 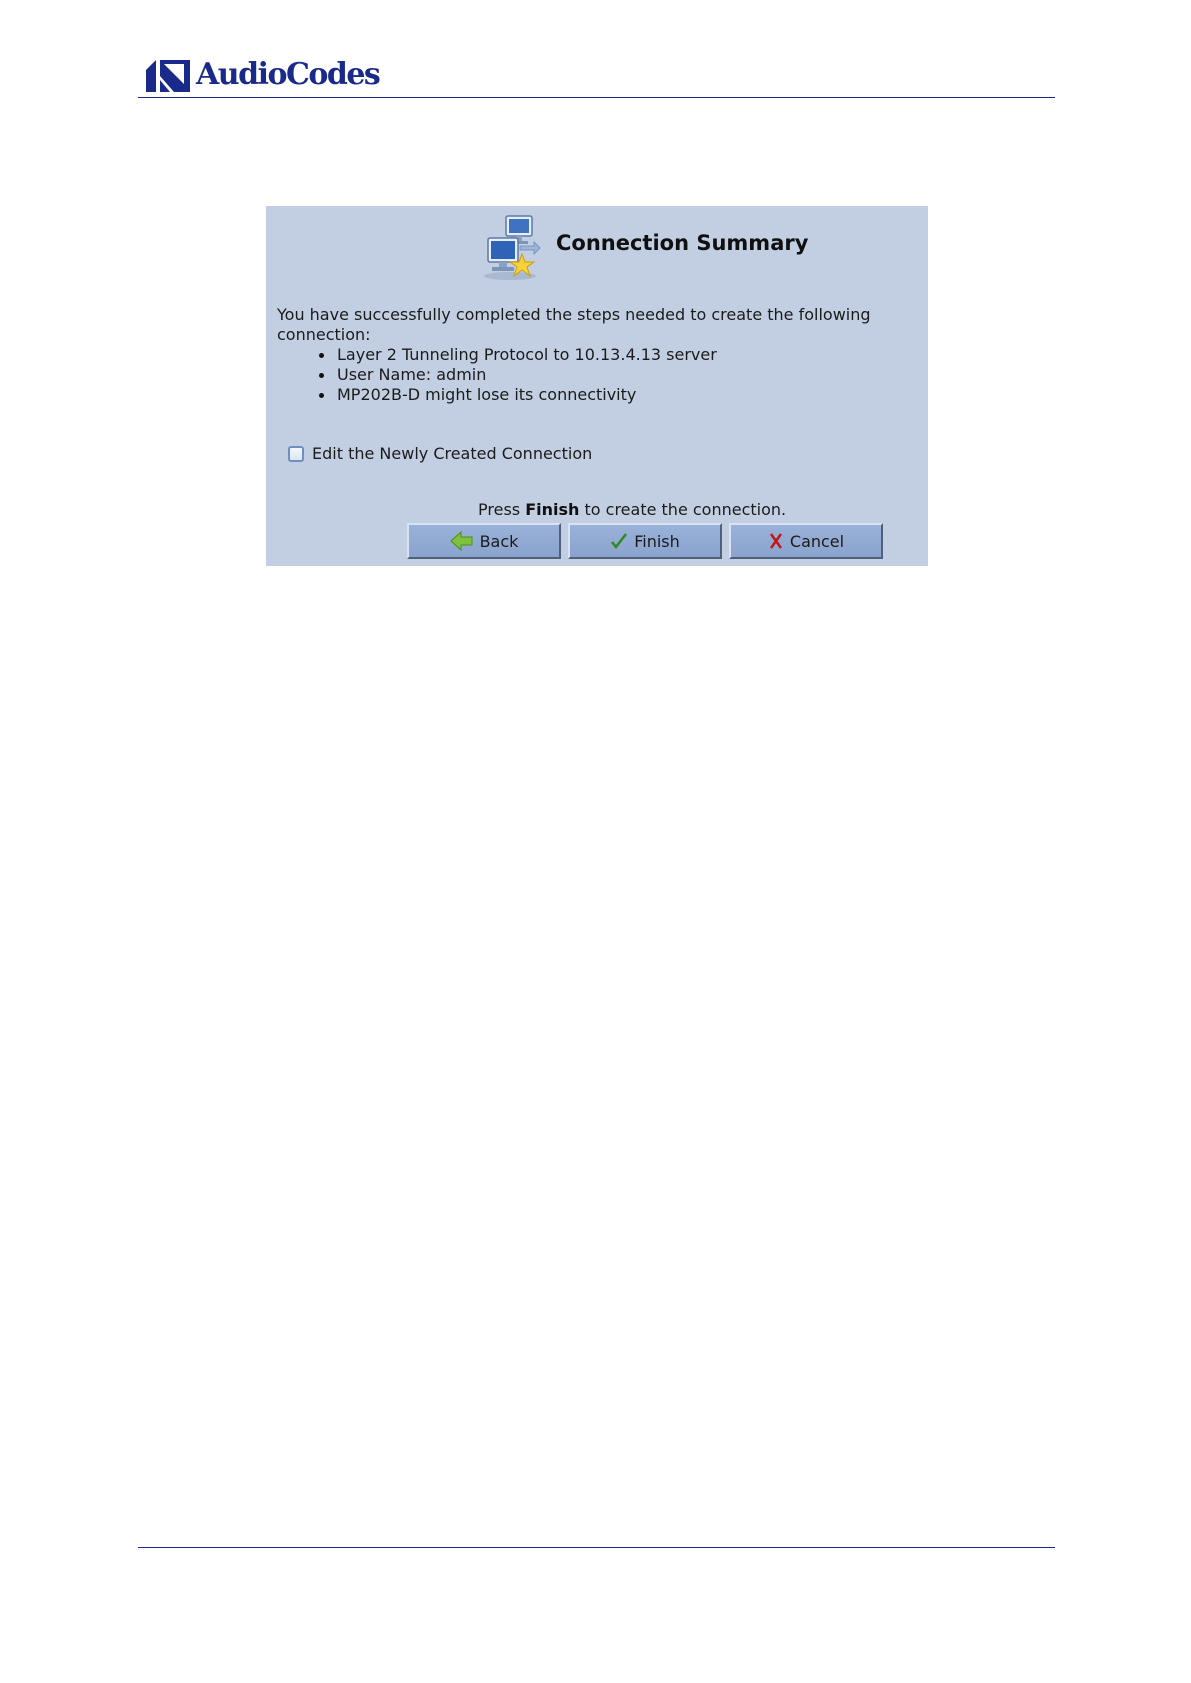 I want to click on logo-wordmark: AudioCodes, so click(x=288, y=74).